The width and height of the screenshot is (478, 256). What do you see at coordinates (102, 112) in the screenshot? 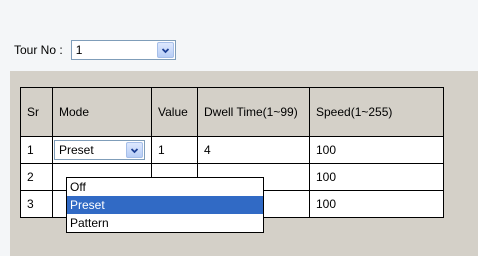
I see `header-mode: Mode` at bounding box center [102, 112].